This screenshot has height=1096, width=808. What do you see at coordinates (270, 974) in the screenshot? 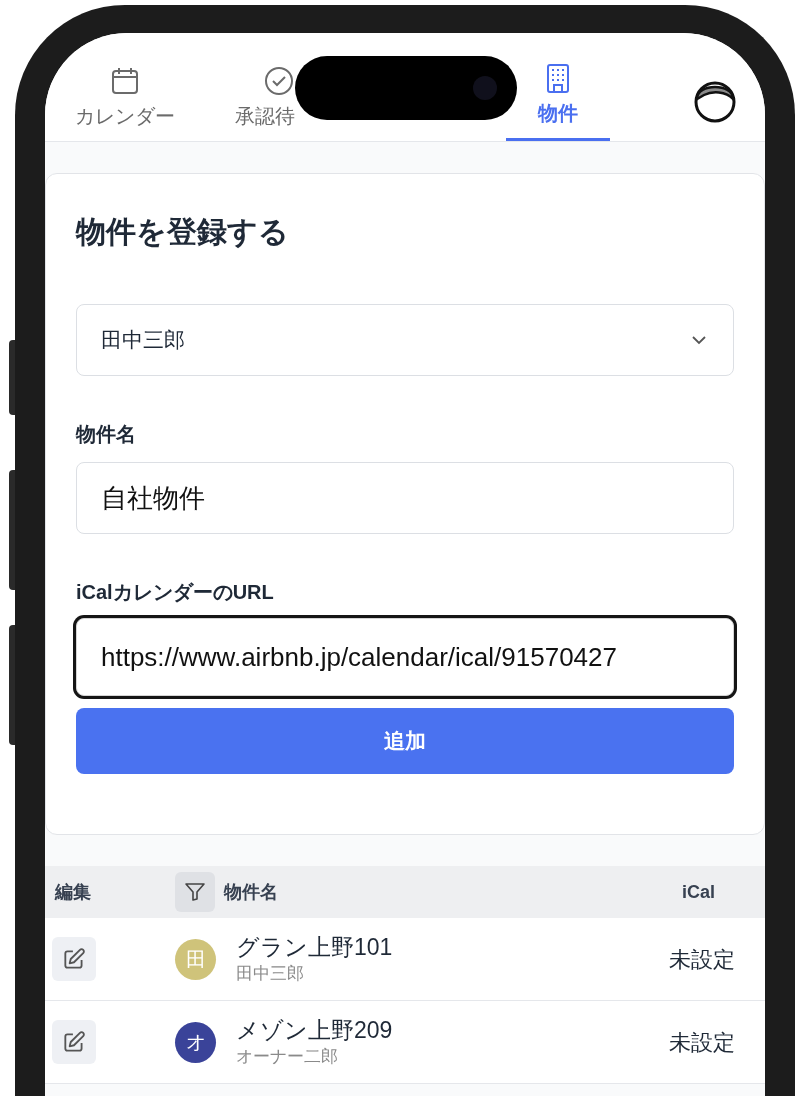
I see `owner-name: 田中三郎` at bounding box center [270, 974].